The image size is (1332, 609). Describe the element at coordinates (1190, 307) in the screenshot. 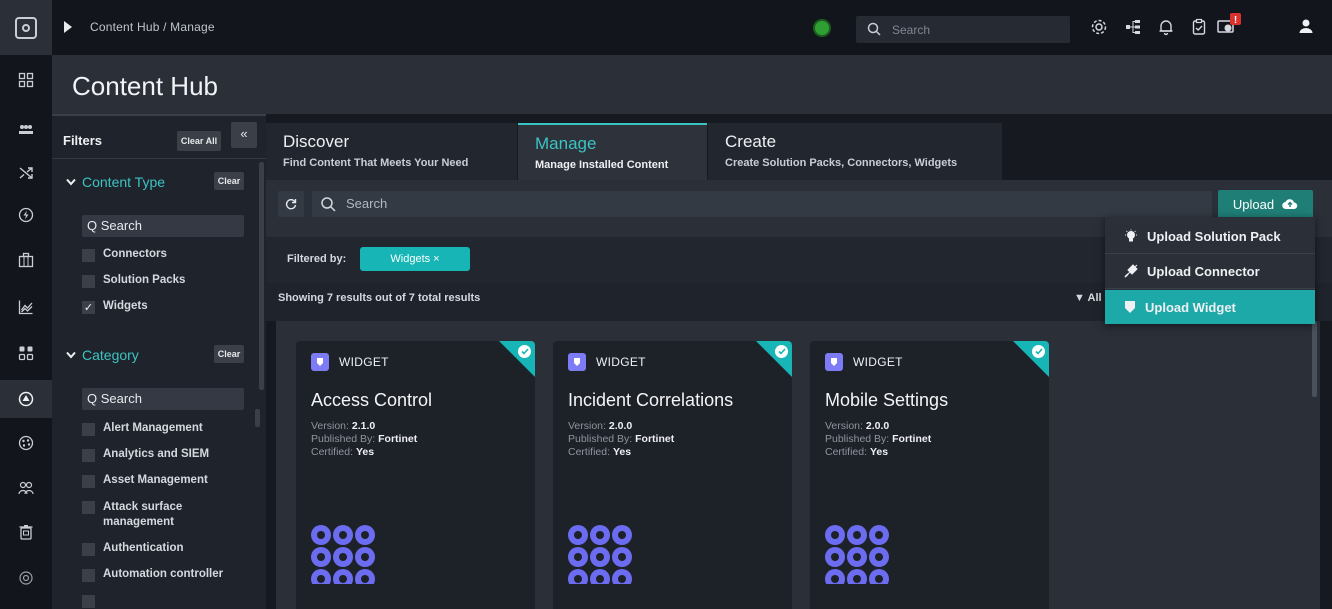

I see `menu-item-label: Upload Widget` at that location.